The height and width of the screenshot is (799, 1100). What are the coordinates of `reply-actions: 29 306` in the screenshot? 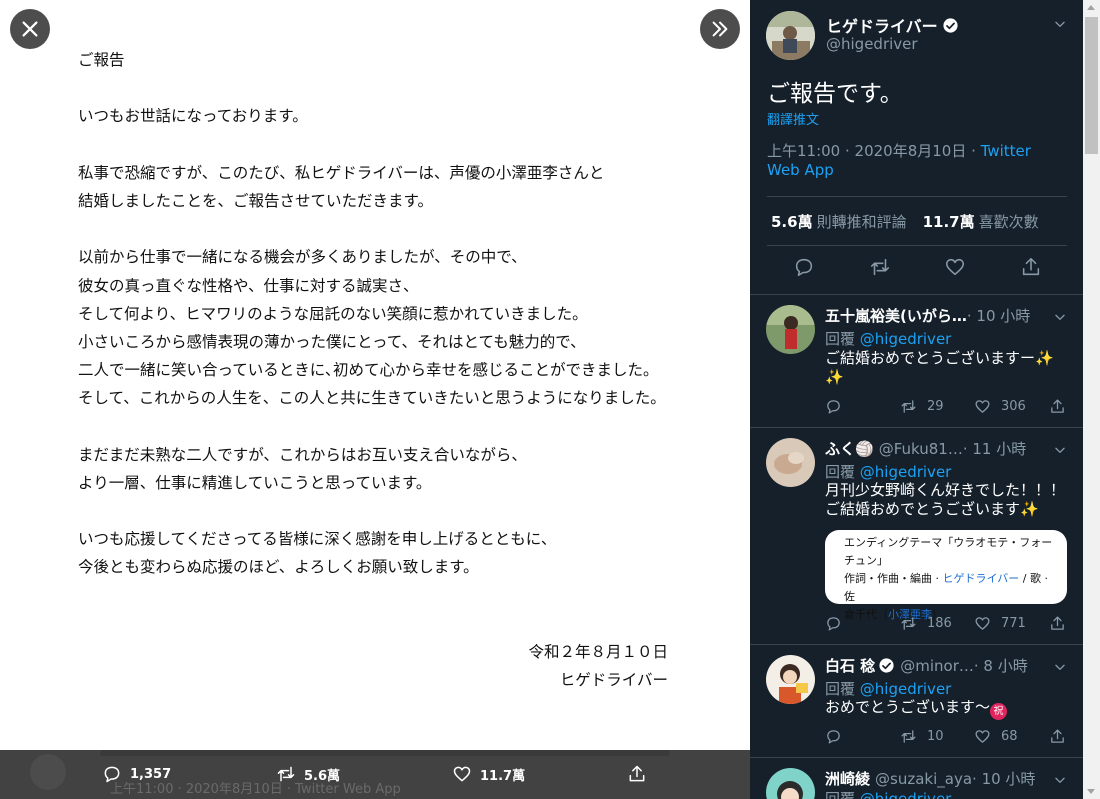 It's located at (947, 408).